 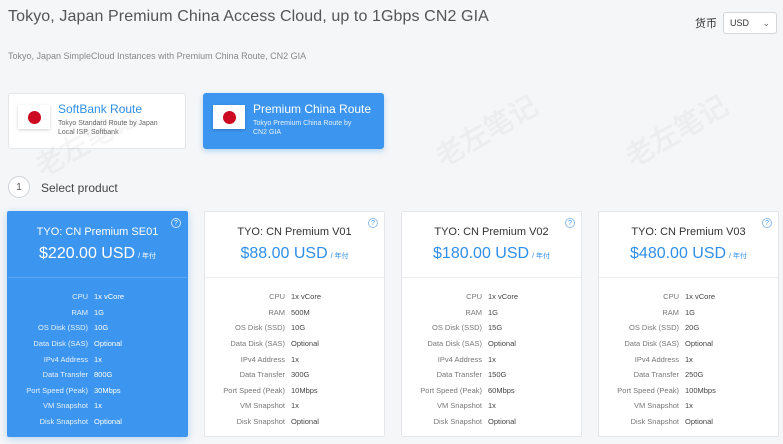 I want to click on currency-label: 货币, so click(x=706, y=24).